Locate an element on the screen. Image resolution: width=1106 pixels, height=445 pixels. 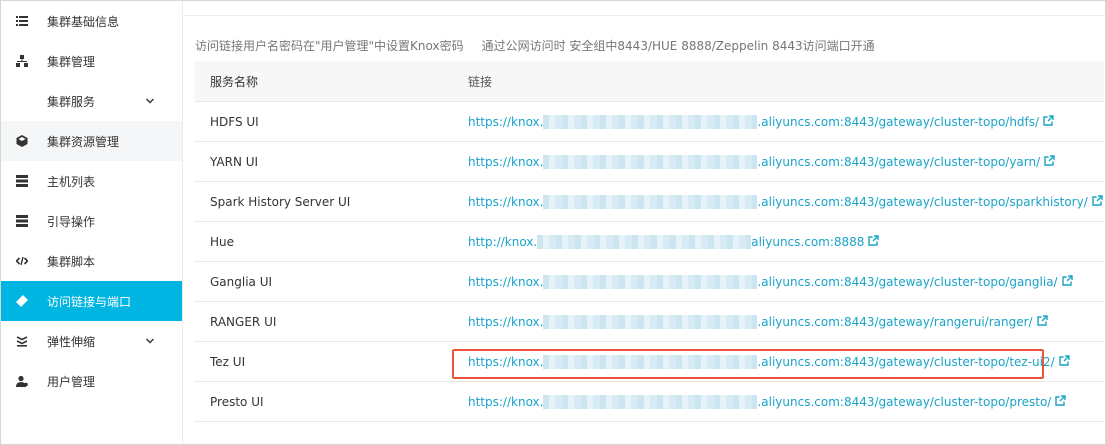
sidebar-item-3: 集群资源管理 is located at coordinates (91, 141).